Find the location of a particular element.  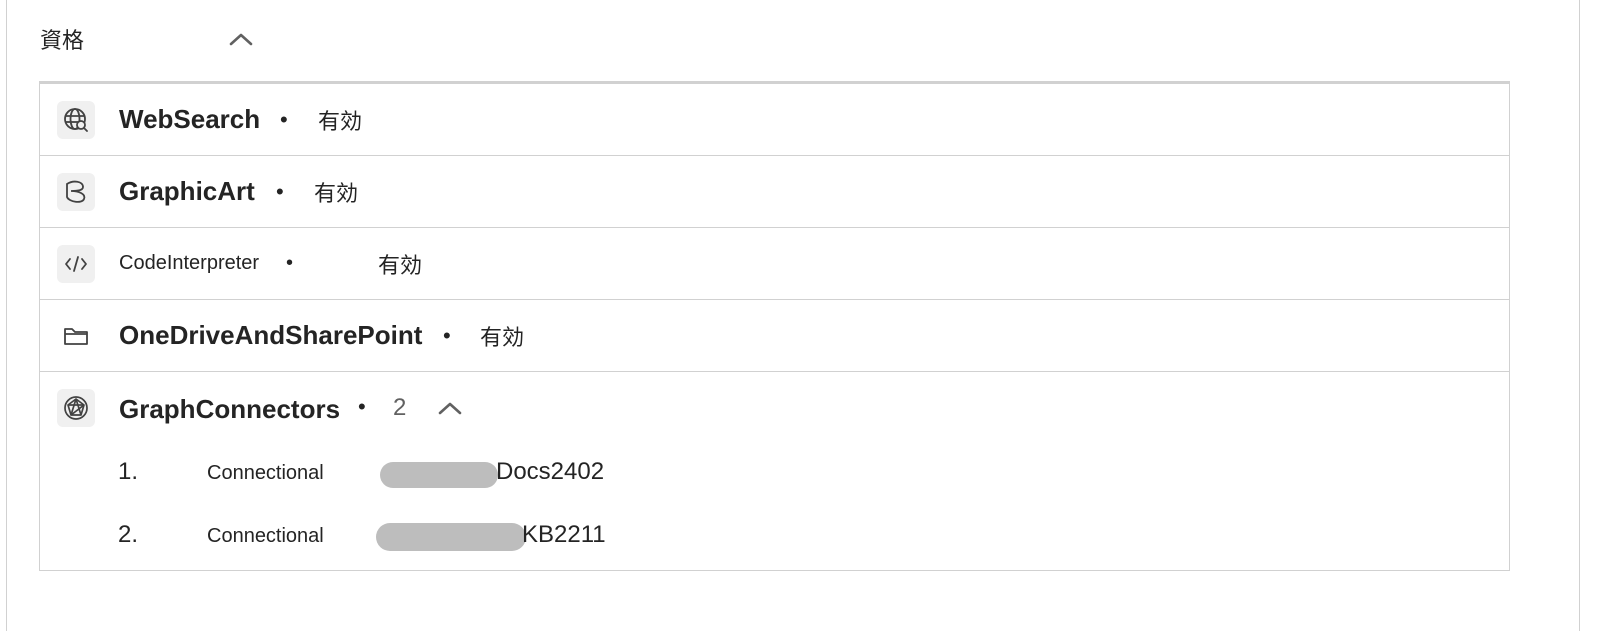

section-header: 資格 is located at coordinates (155, 39).